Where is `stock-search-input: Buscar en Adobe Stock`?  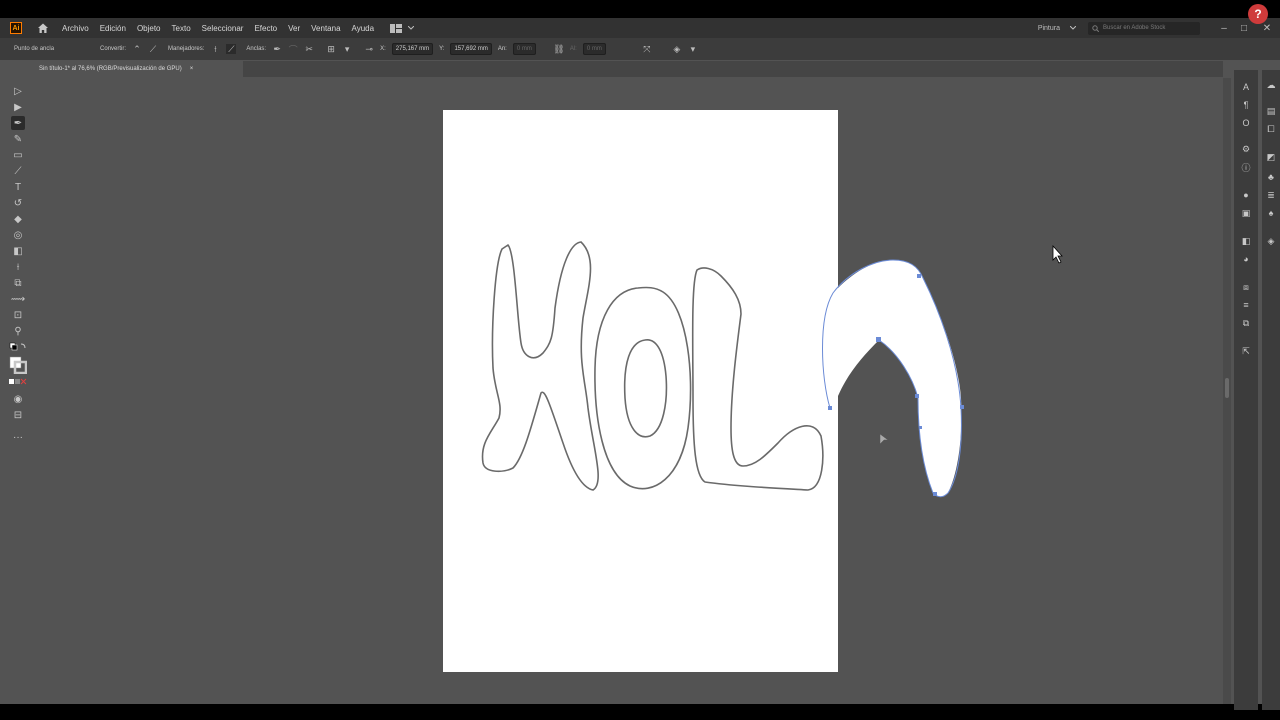 stock-search-input: Buscar en Adobe Stock is located at coordinates (1144, 28).